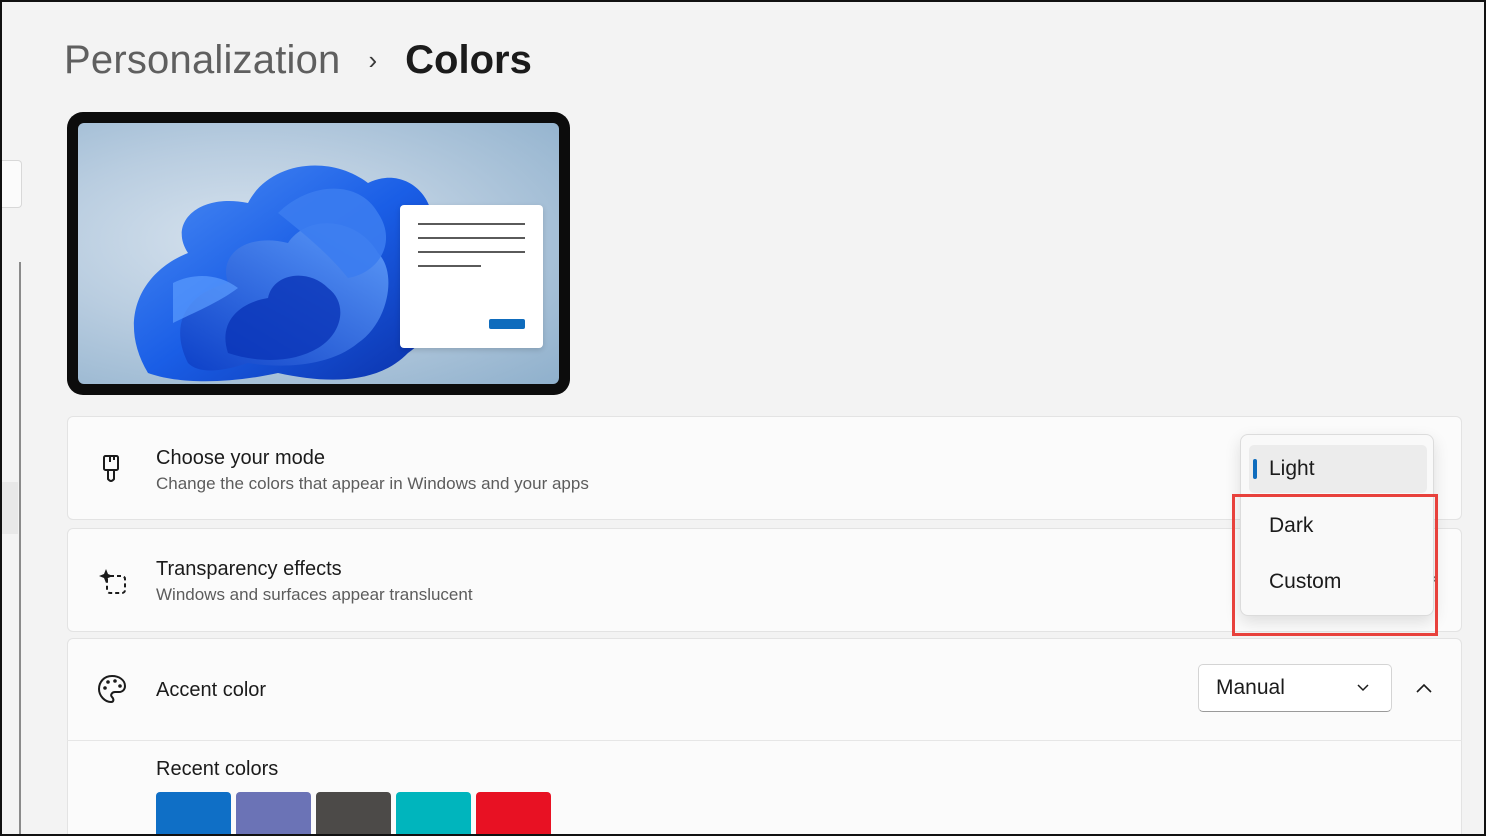 The height and width of the screenshot is (836, 1486). Describe the element at coordinates (1424, 688) in the screenshot. I see `chevron-up-icon` at that location.